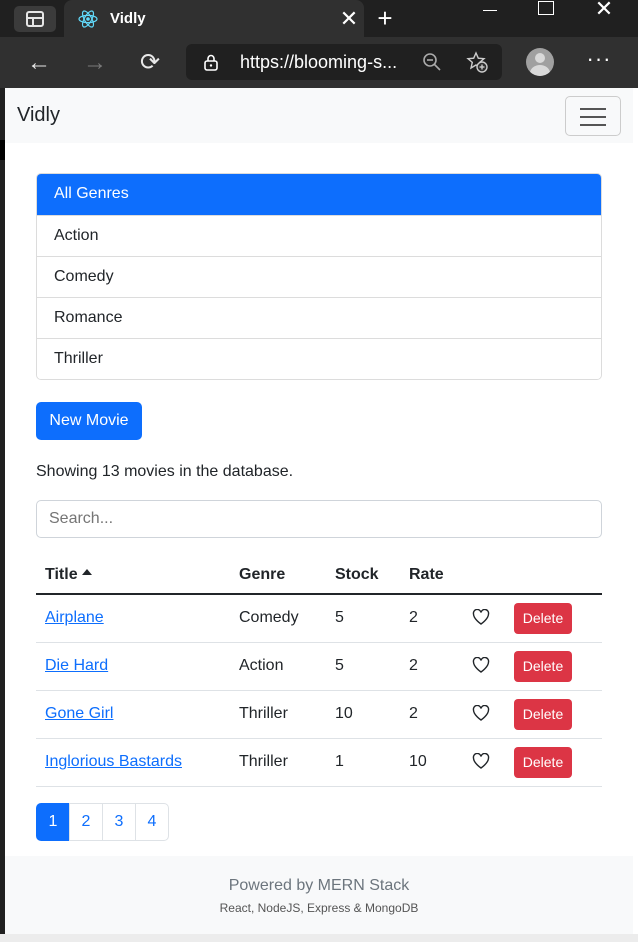 The width and height of the screenshot is (638, 942). I want to click on movie-title-link: Die Hard, so click(76, 666).